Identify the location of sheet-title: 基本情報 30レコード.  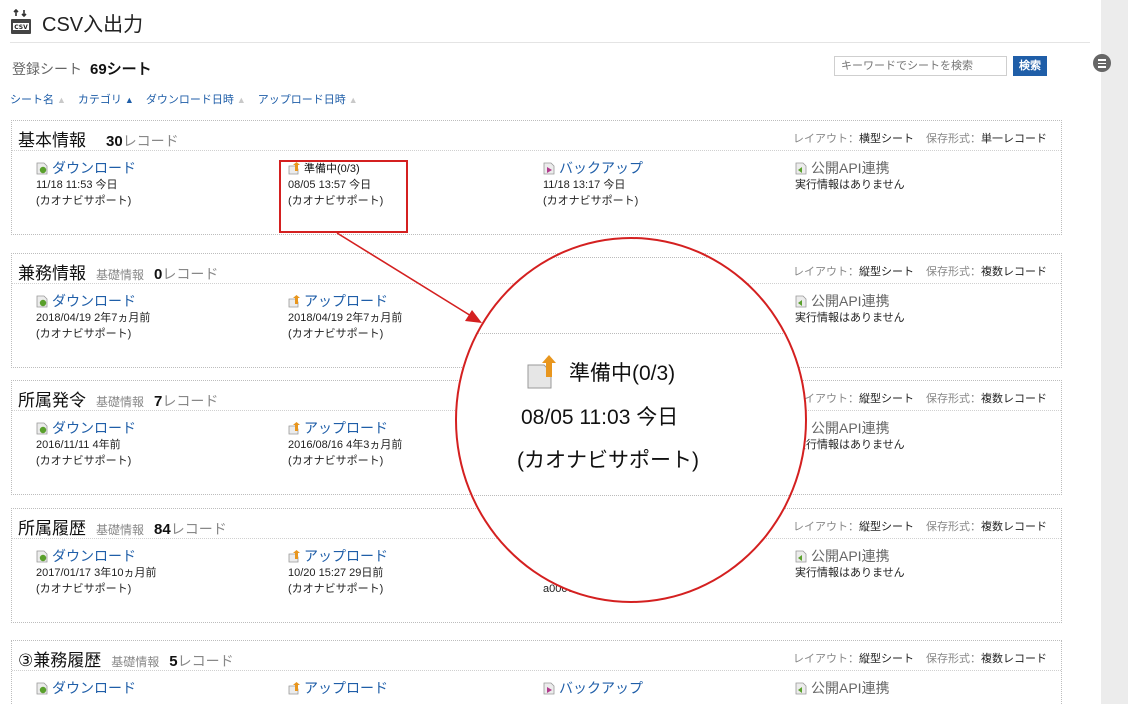
(98, 138).